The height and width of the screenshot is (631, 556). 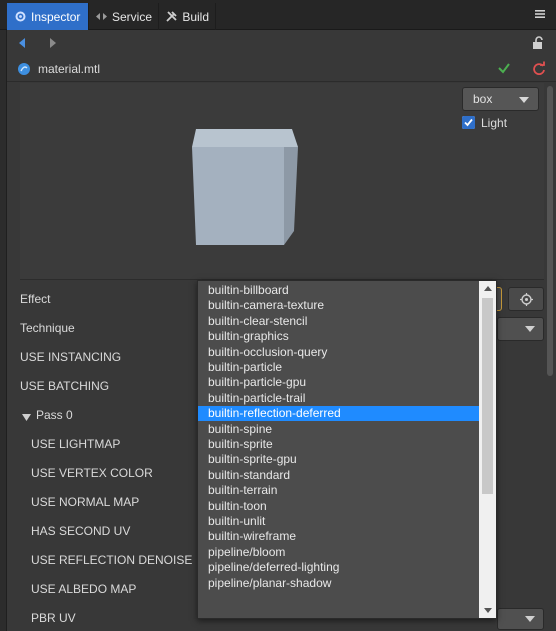 I want to click on pass-0-label: Pass 0, so click(x=54, y=415).